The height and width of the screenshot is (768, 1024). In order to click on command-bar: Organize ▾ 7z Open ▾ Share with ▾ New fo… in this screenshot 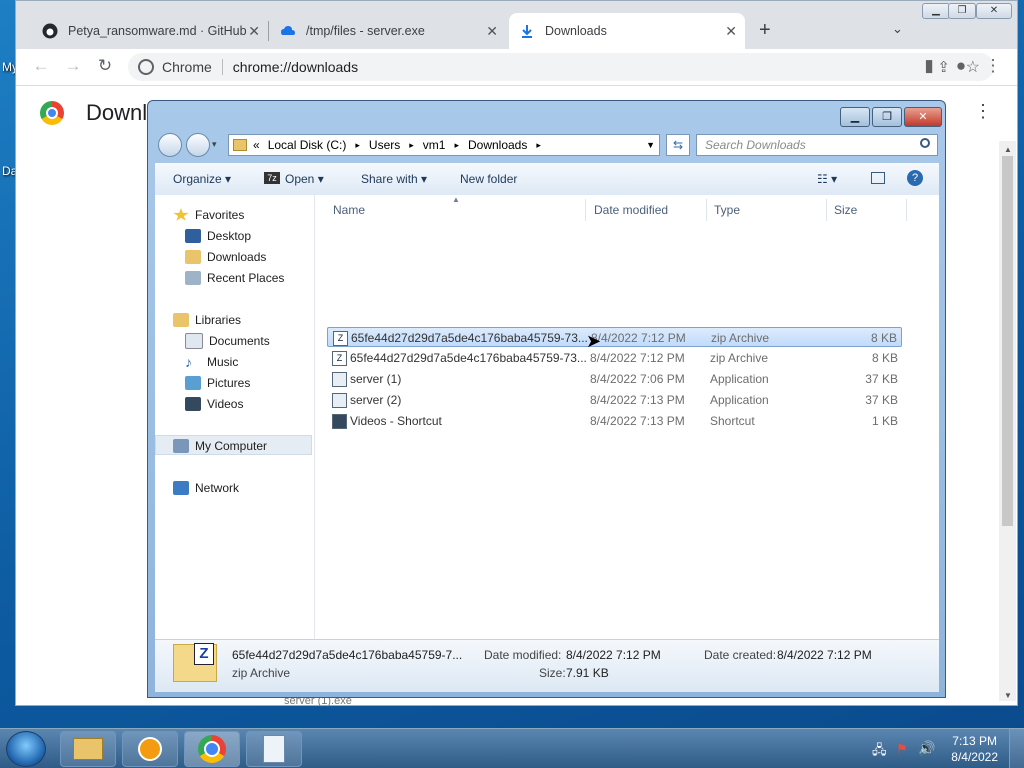, I will do `click(547, 179)`.